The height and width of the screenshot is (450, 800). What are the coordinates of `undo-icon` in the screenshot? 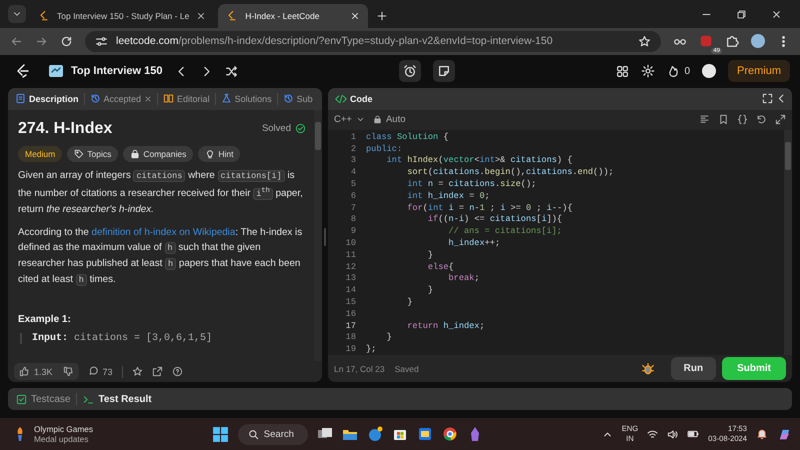 It's located at (761, 120).